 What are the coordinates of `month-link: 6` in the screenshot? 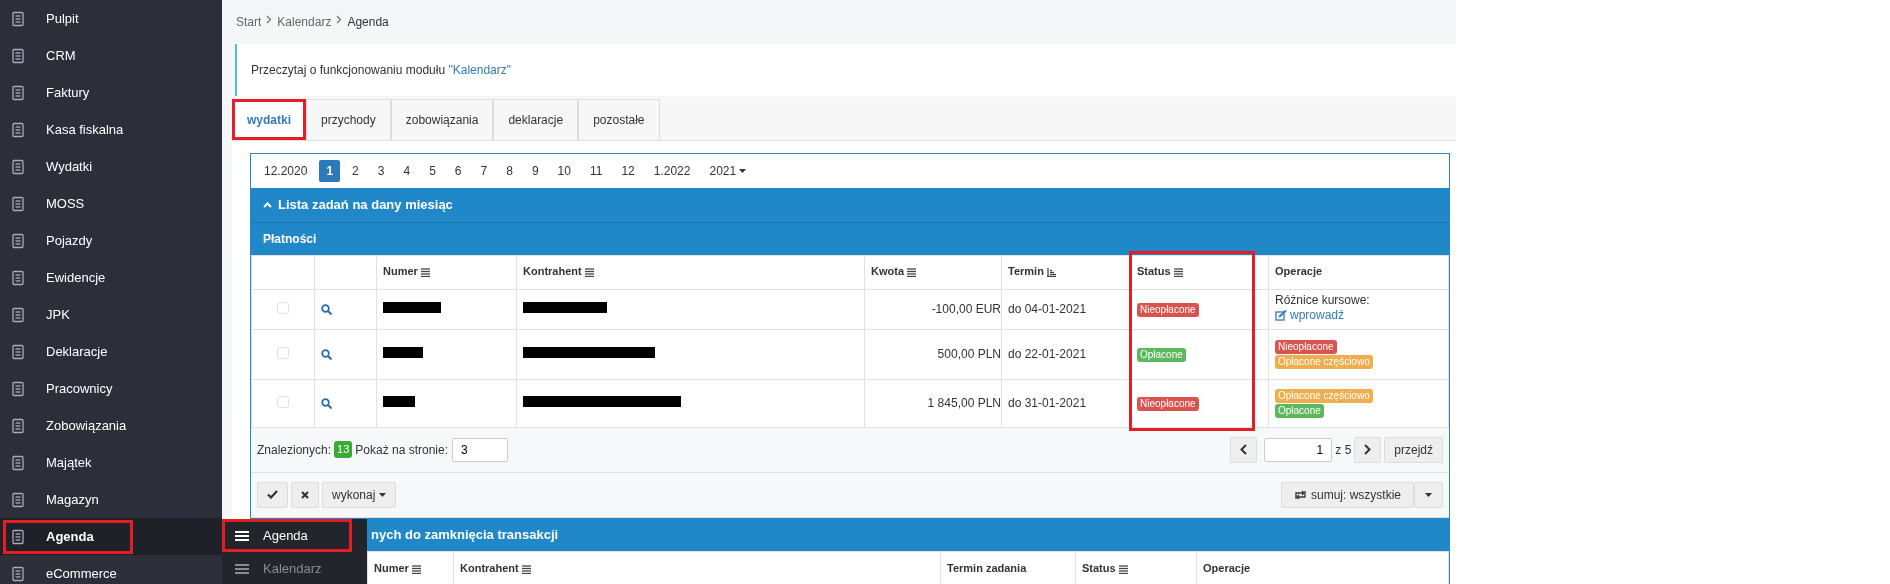 It's located at (458, 171).